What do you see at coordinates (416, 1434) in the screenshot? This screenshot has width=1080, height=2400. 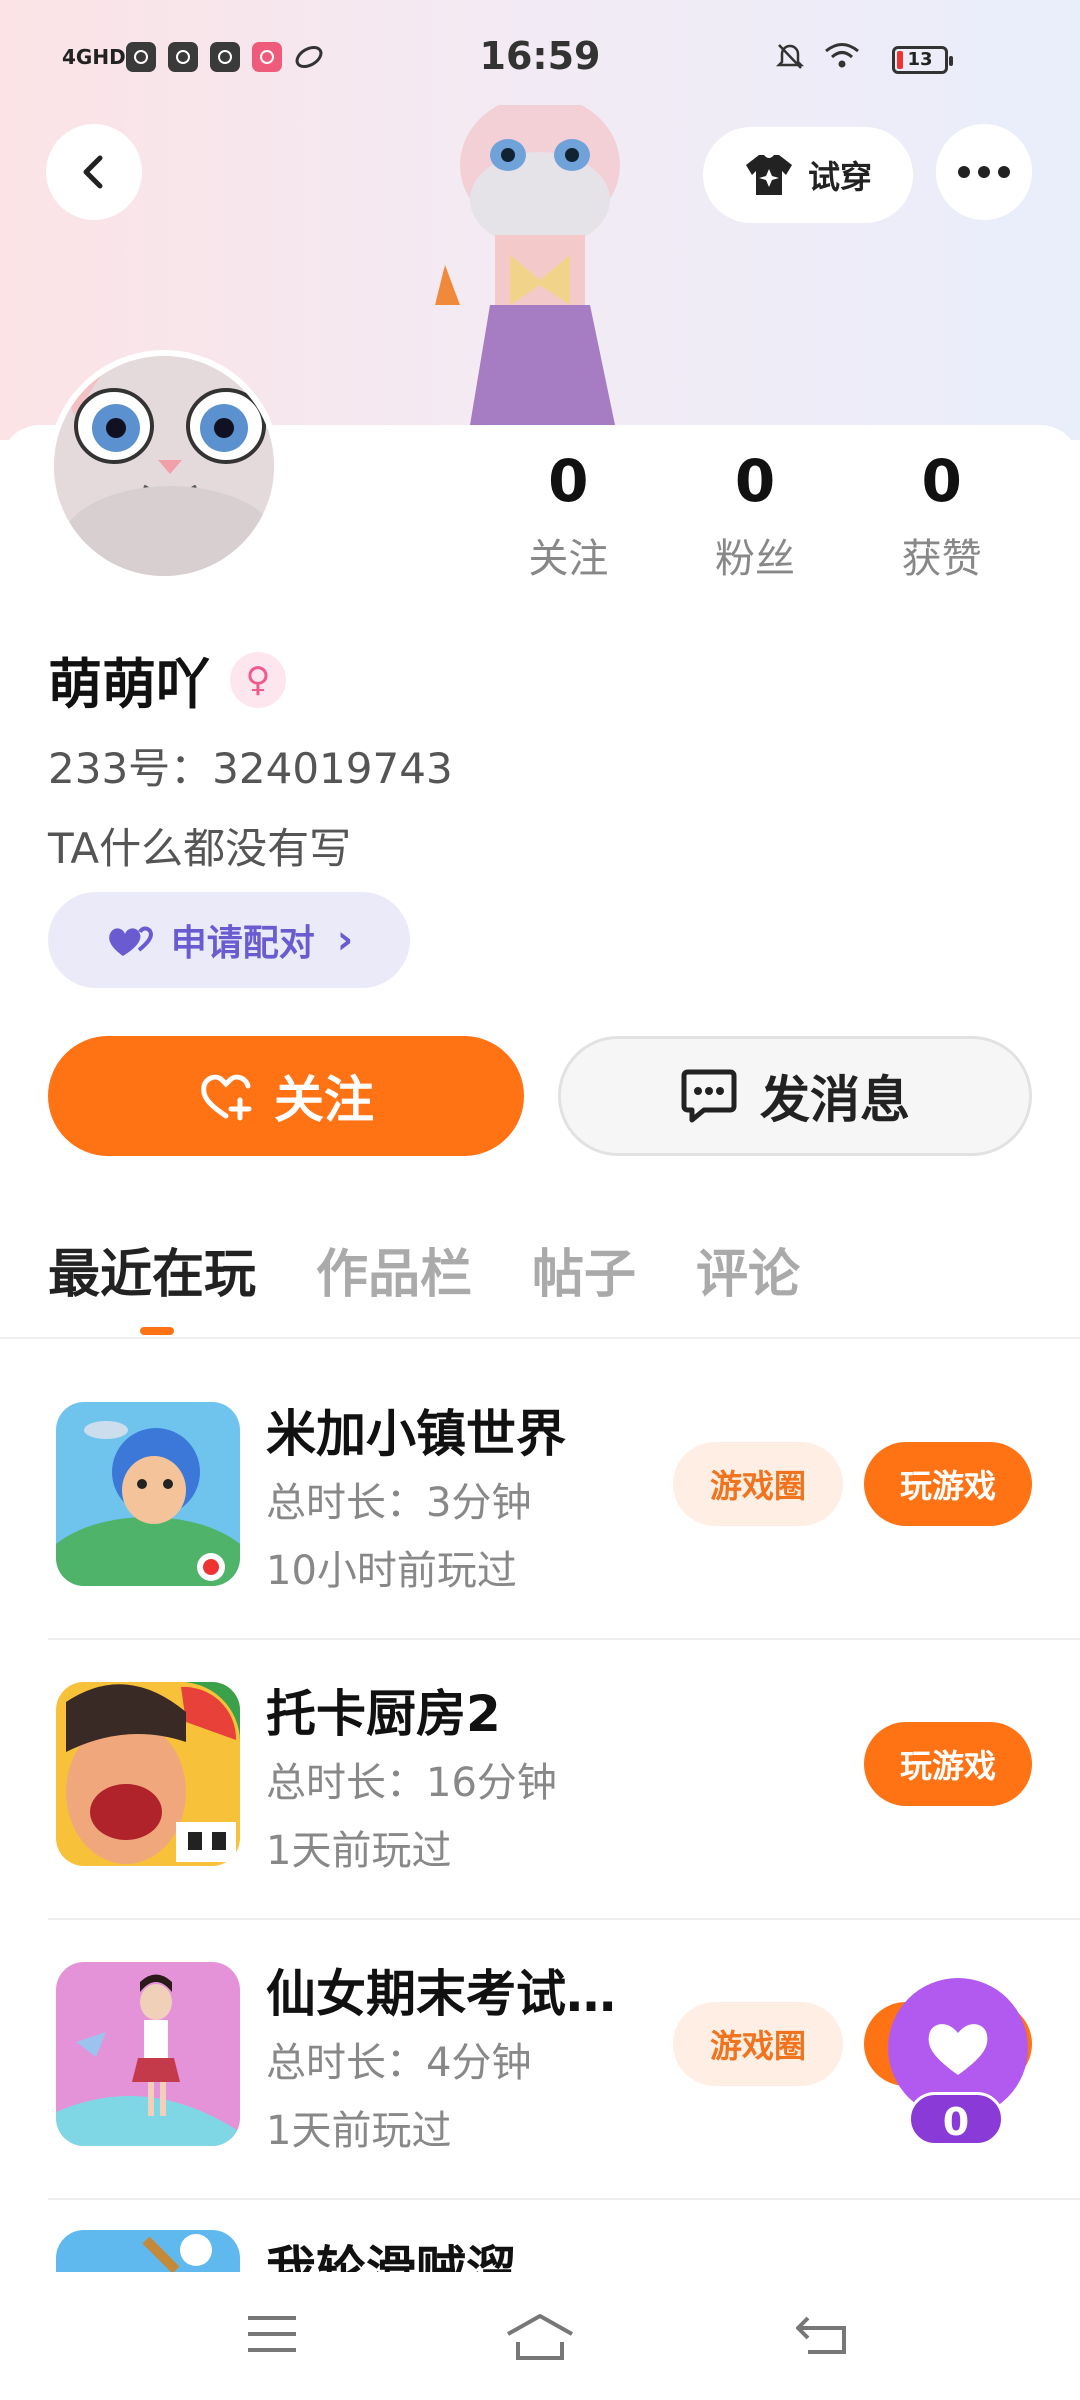 I see `game-title: 米加小镇世界` at bounding box center [416, 1434].